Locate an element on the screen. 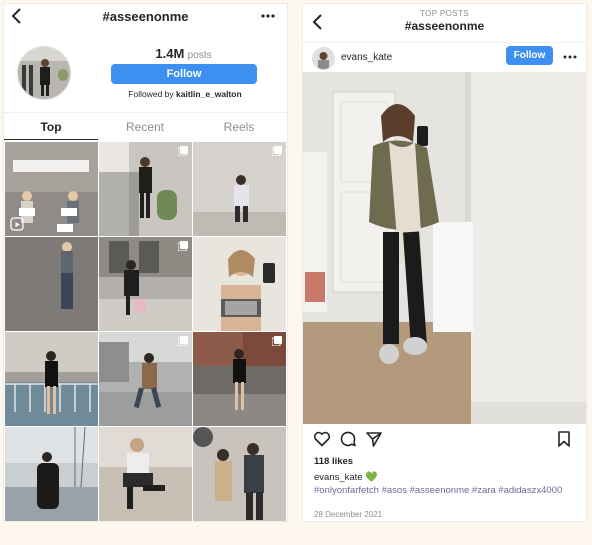 Image resolution: width=592 pixels, height=545 pixels. hashtag-tabs: Top Recent Reels is located at coordinates (145, 126).